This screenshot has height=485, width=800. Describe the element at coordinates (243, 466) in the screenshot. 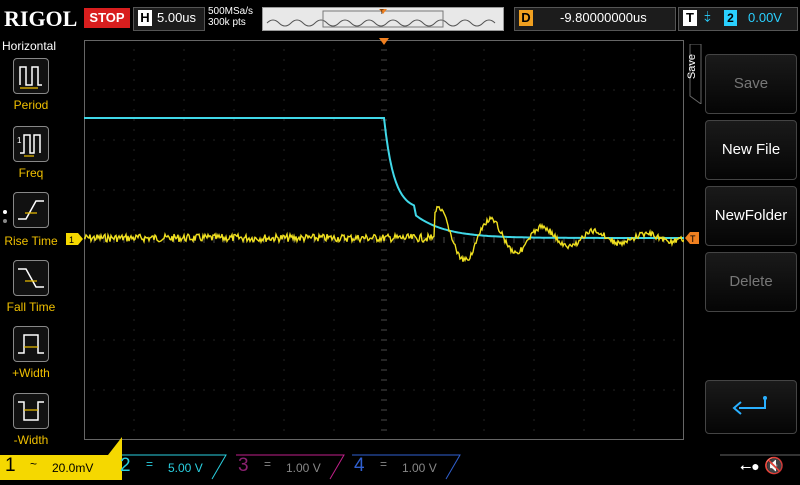

I see `channel-3-number: 3` at that location.